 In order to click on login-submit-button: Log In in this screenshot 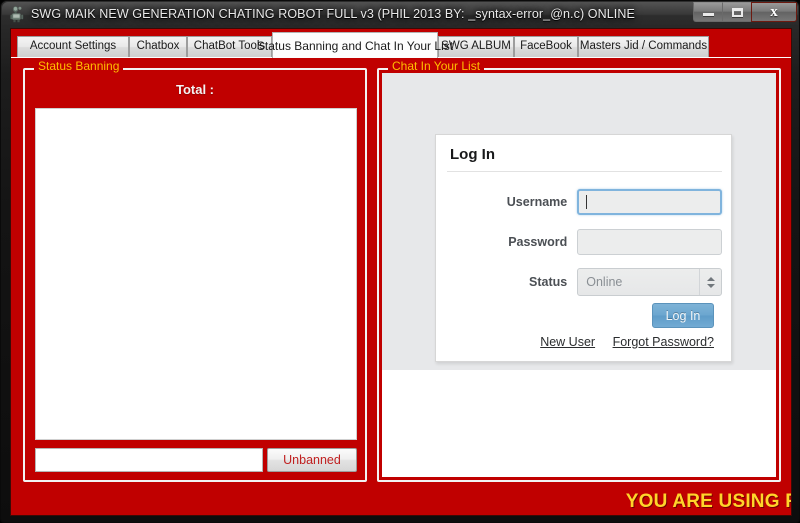, I will do `click(683, 315)`.